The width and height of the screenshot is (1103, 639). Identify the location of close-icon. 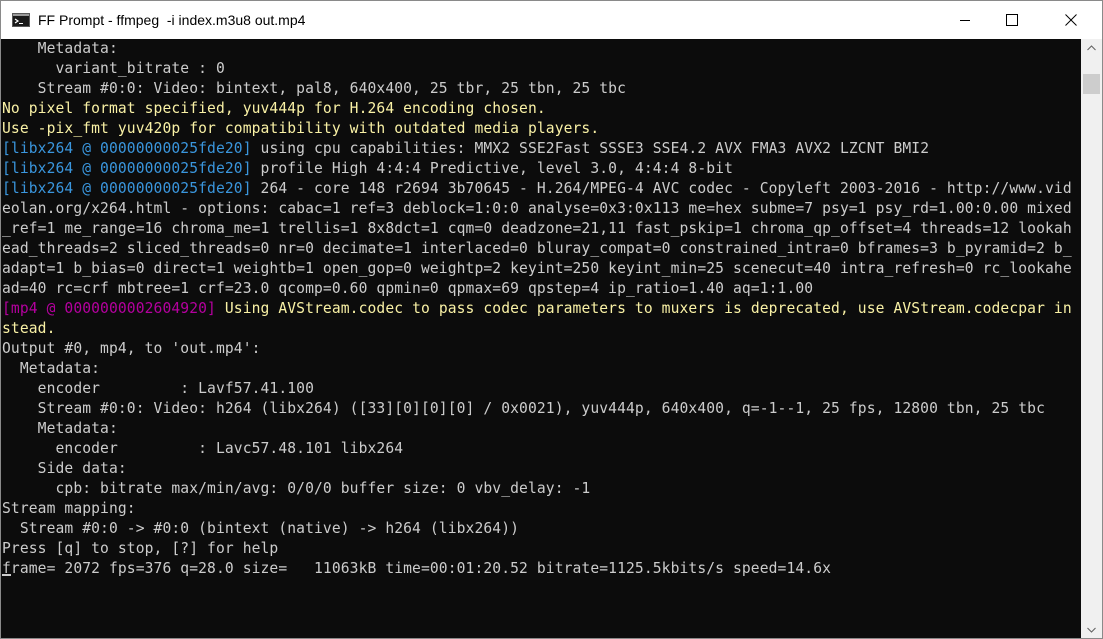
(1071, 20).